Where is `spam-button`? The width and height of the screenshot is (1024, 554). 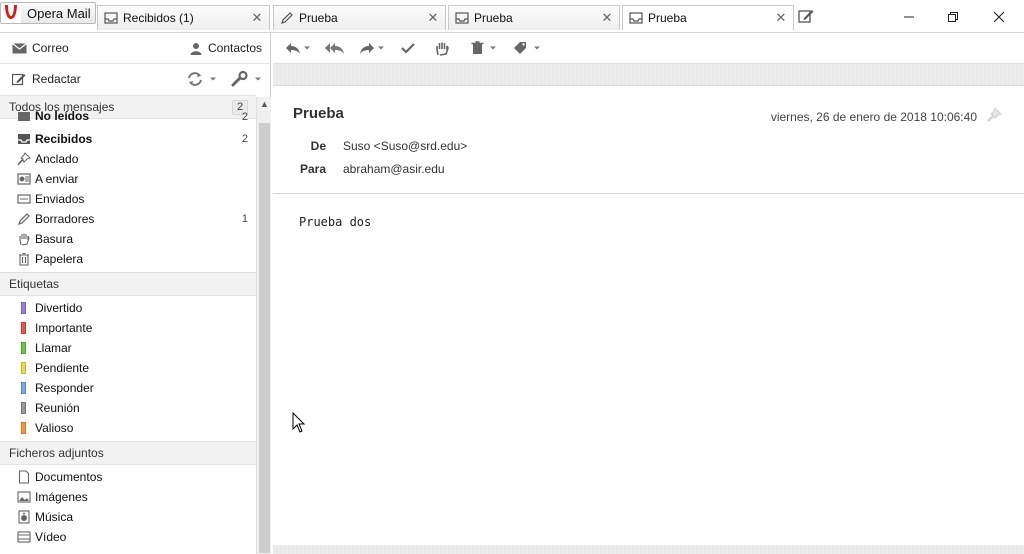 spam-button is located at coordinates (442, 48).